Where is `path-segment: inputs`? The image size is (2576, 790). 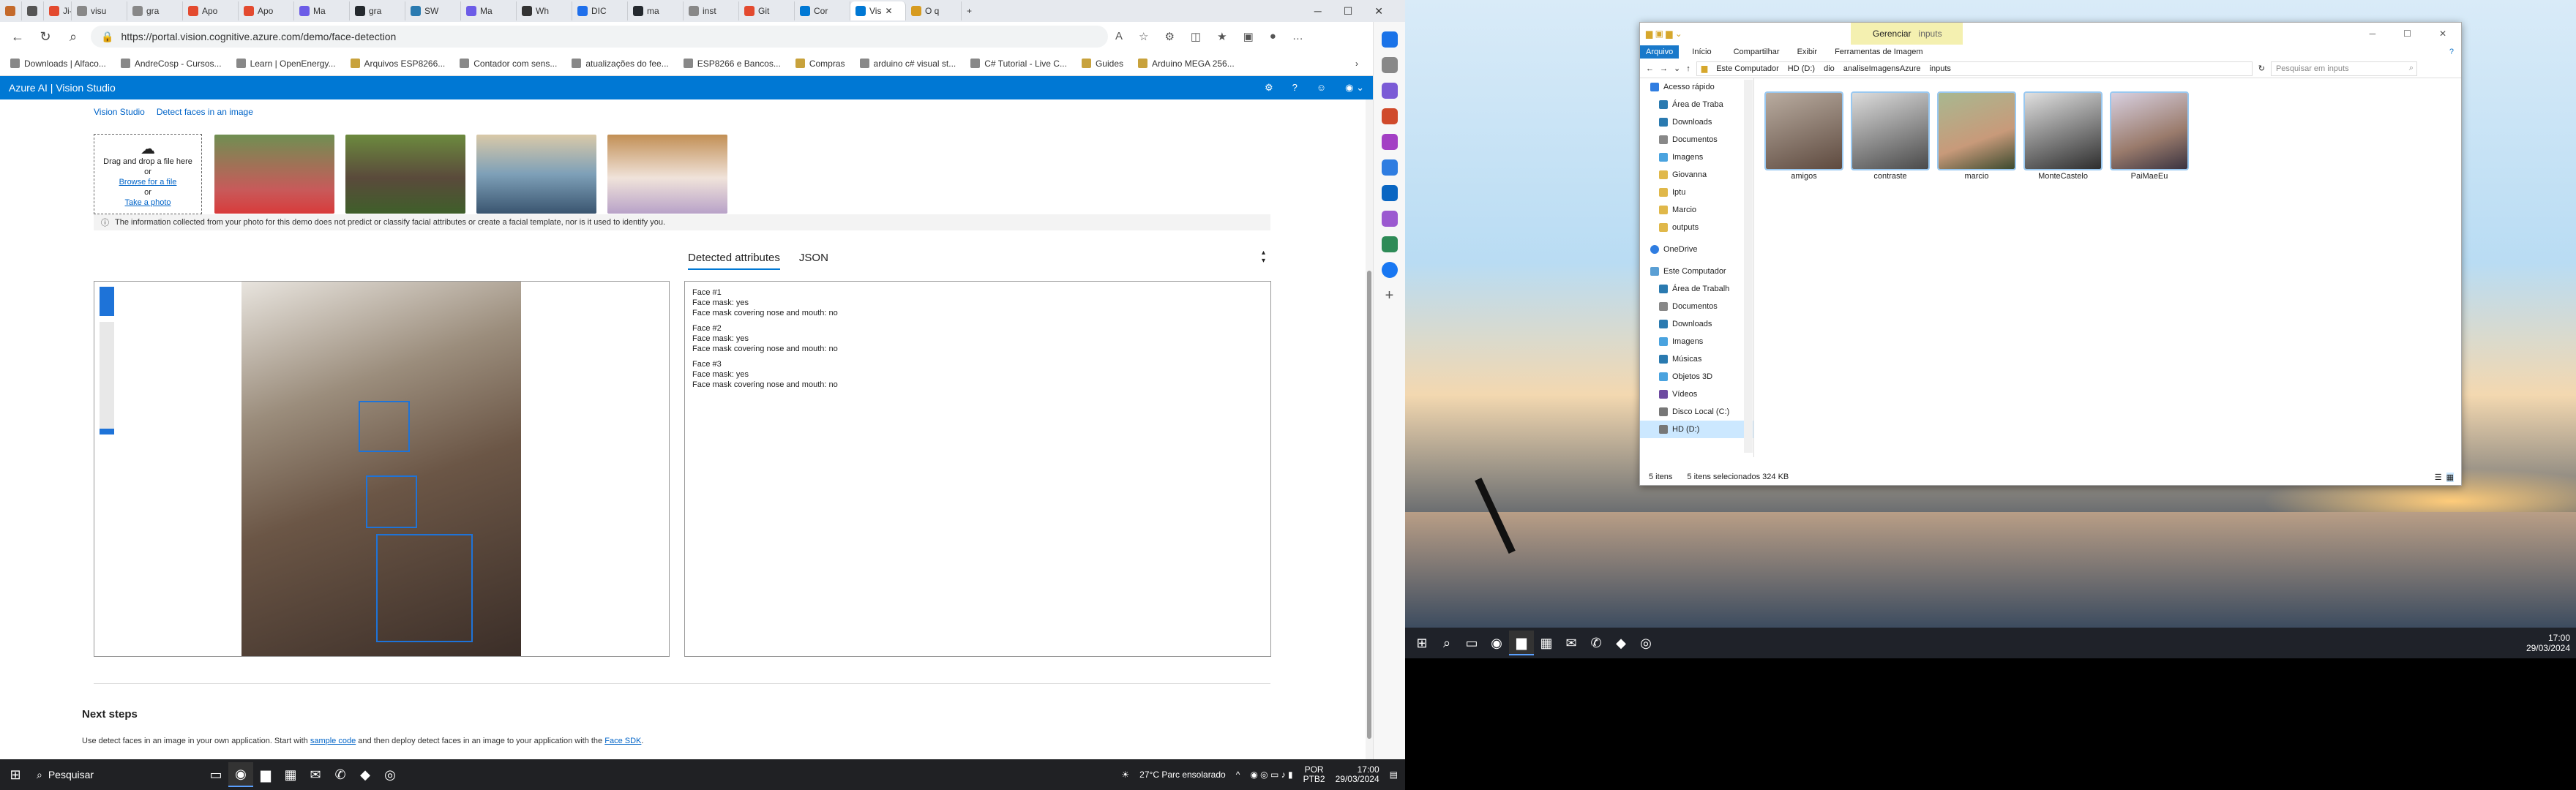
path-segment: inputs is located at coordinates (1940, 68).